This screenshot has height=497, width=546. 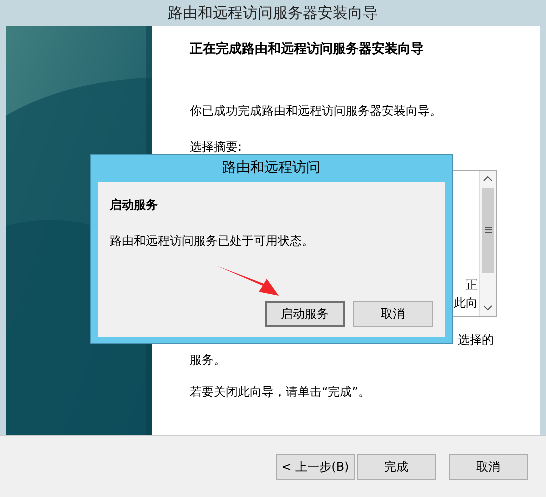 I want to click on scrollbar, so click(x=487, y=243).